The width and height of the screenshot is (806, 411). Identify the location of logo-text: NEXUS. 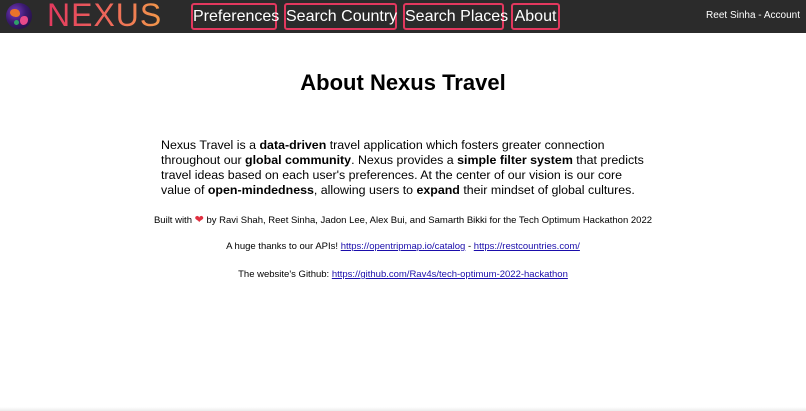
(104, 16).